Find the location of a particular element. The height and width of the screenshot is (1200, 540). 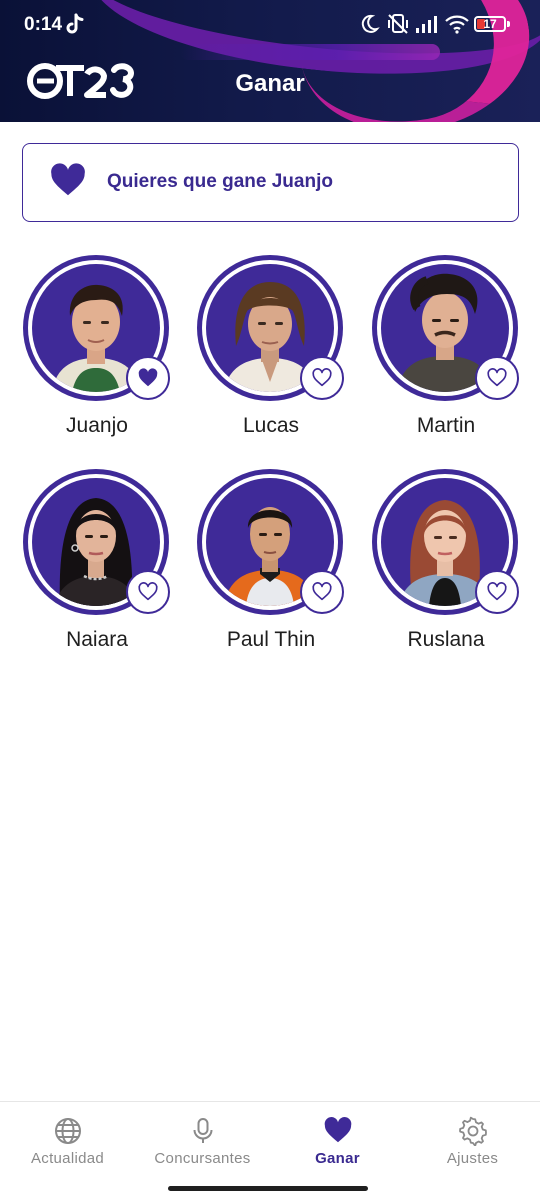

bottom-navigation: Actualidad Concursantes Ganar Ajustes is located at coordinates (270, 1150).